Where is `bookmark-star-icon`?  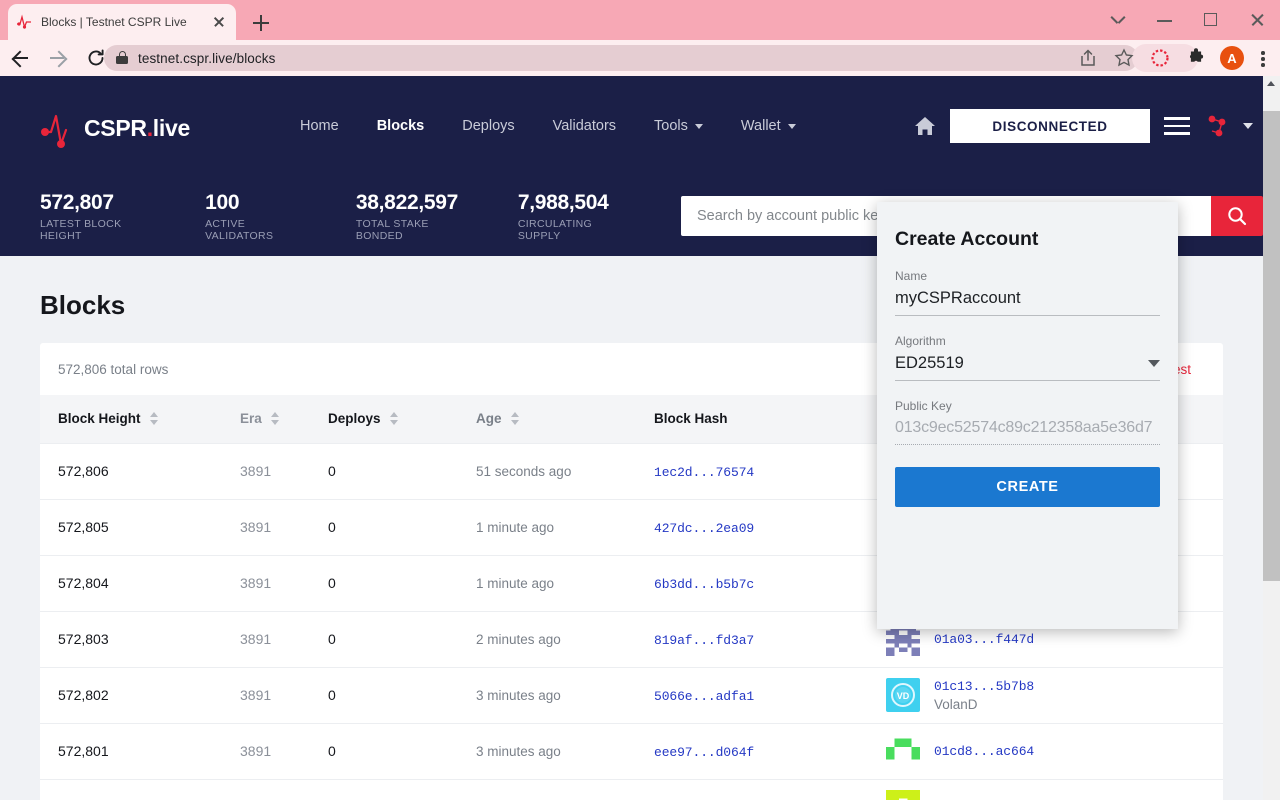 bookmark-star-icon is located at coordinates (1124, 58).